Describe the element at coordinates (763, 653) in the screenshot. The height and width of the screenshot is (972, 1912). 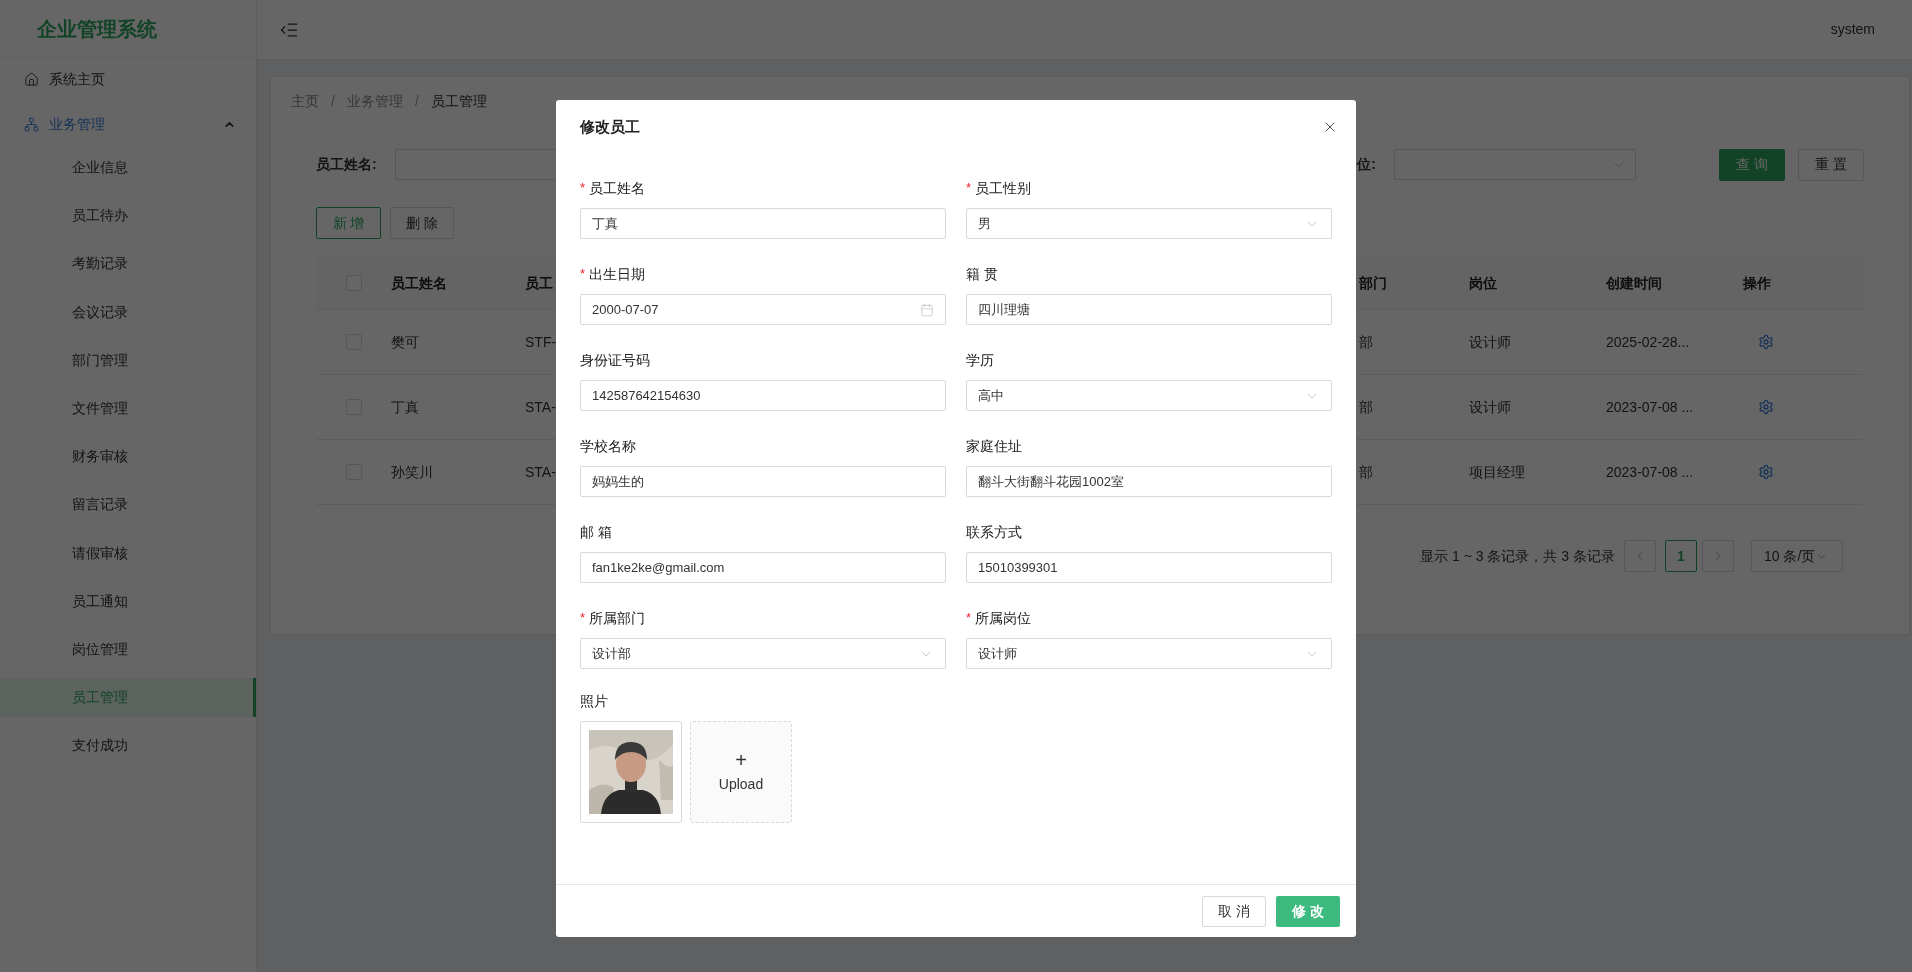
I see `select-field: 设计部` at that location.